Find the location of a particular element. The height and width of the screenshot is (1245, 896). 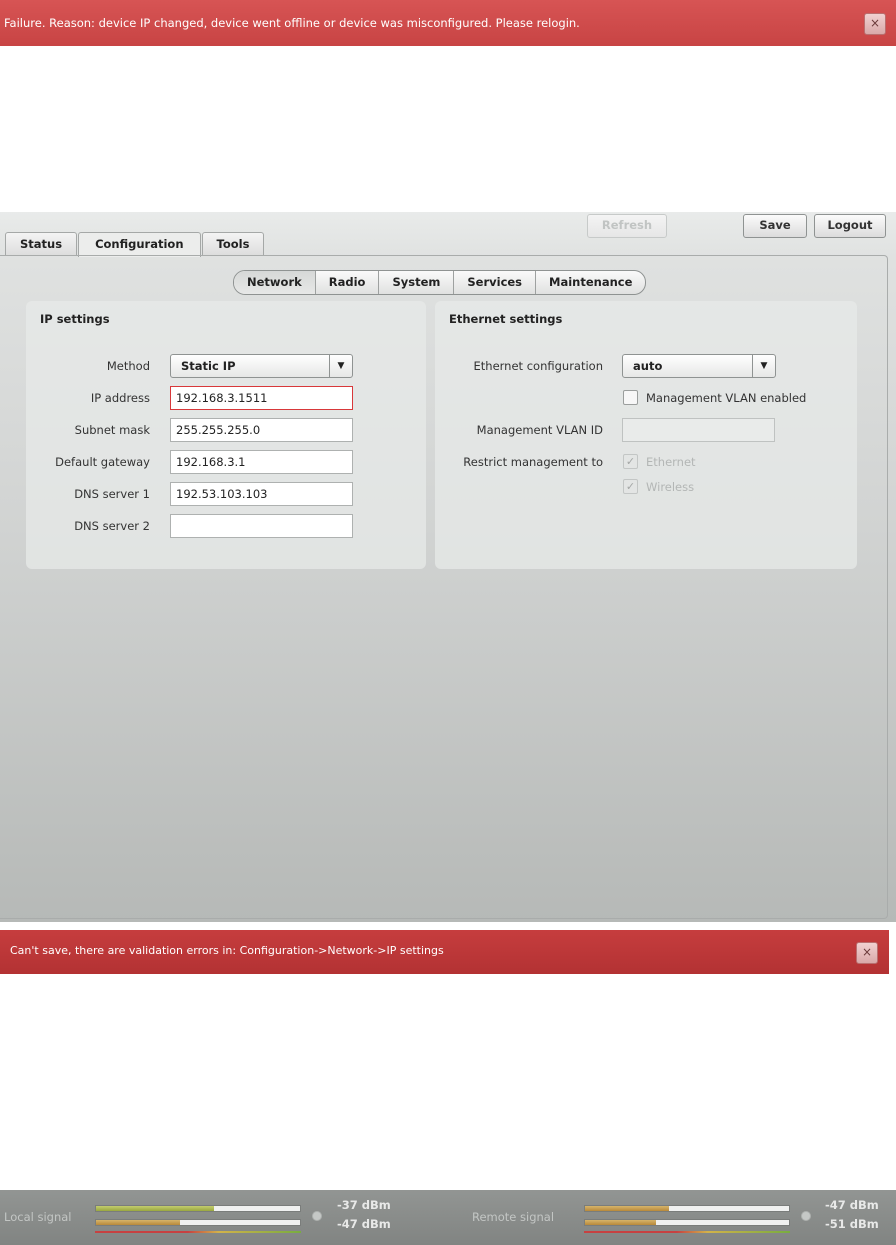

local-signal-led-icon is located at coordinates (317, 1216).